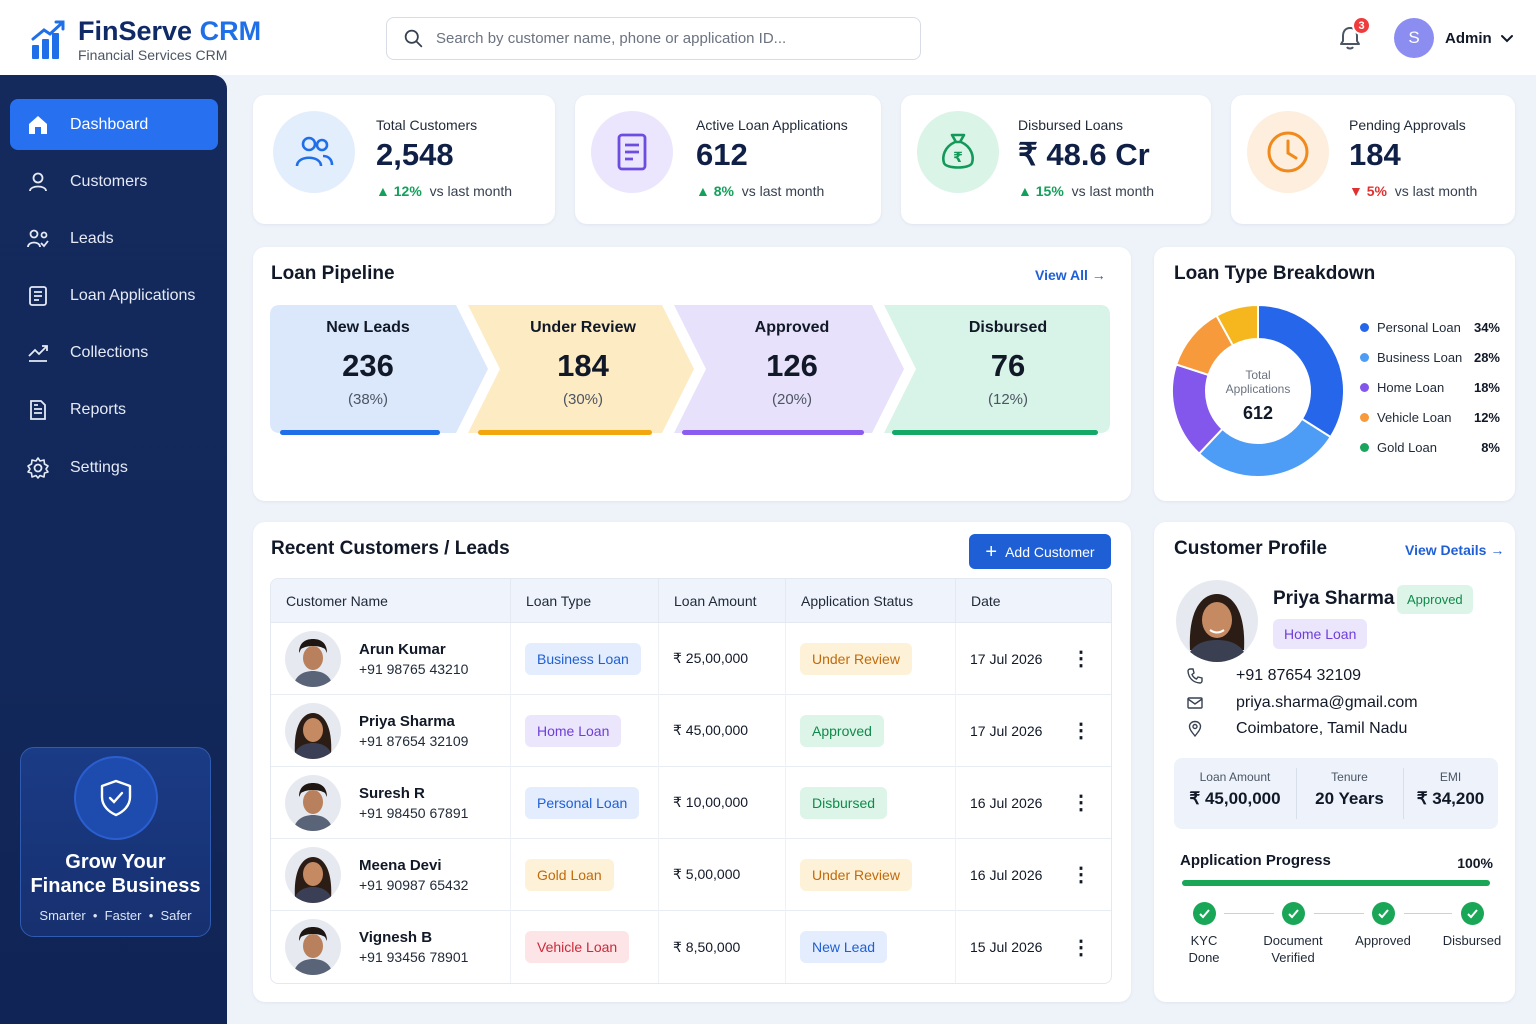 The image size is (1536, 1024). Describe the element at coordinates (1293, 934) in the screenshot. I see `progress-step: Document Verified` at that location.